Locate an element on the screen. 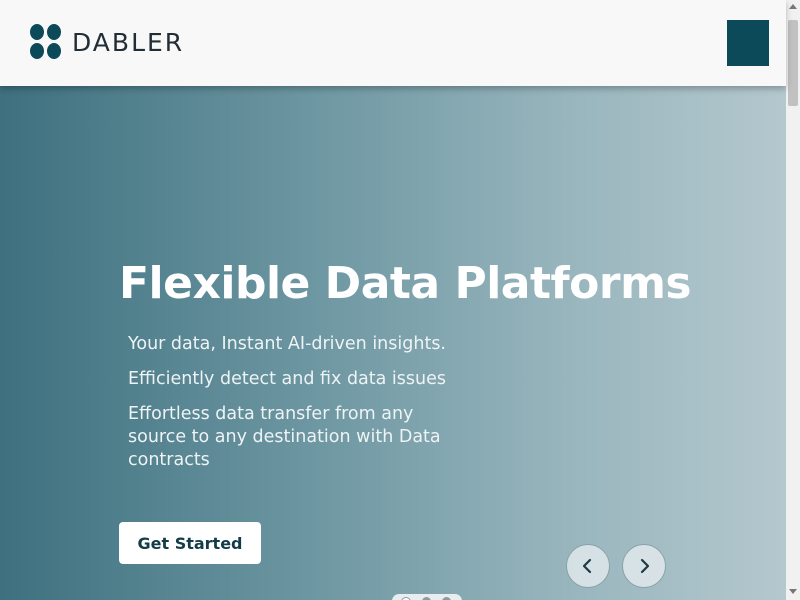 This screenshot has height=600, width=800. chevron-left-icon is located at coordinates (587, 566).